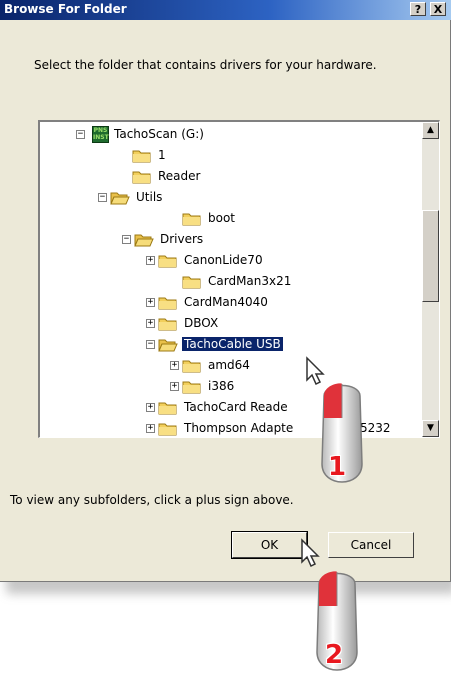  Describe the element at coordinates (65, 9) in the screenshot. I see `window-title: Browse For Folder` at that location.